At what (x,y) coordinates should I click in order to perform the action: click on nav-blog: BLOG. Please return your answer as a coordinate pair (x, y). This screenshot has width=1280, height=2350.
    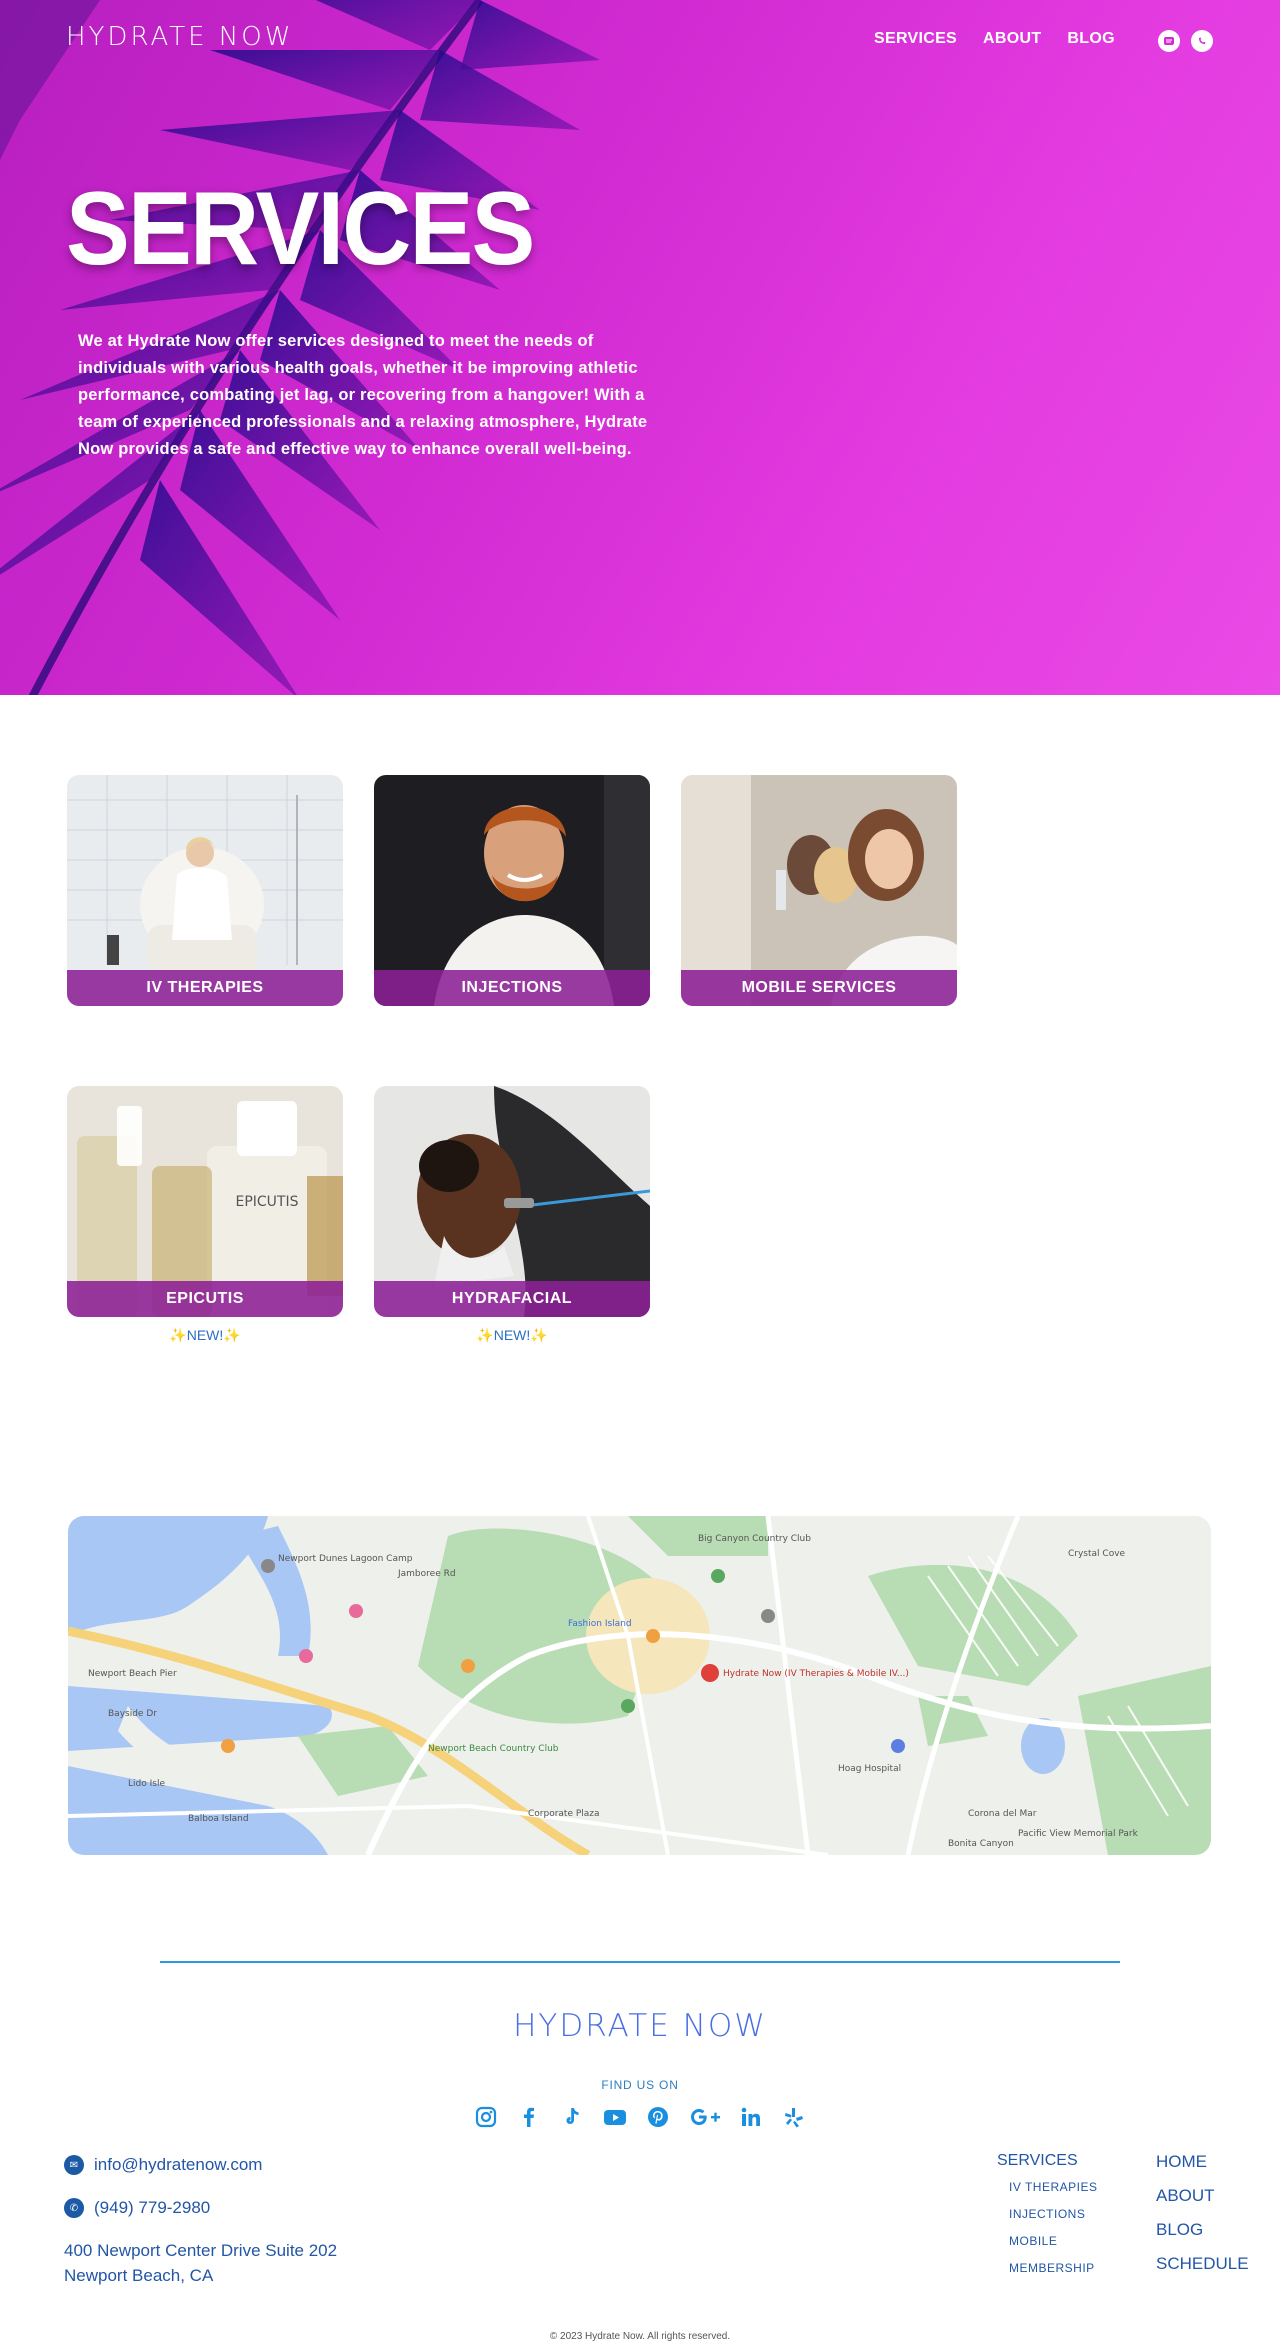
    Looking at the image, I should click on (1090, 39).